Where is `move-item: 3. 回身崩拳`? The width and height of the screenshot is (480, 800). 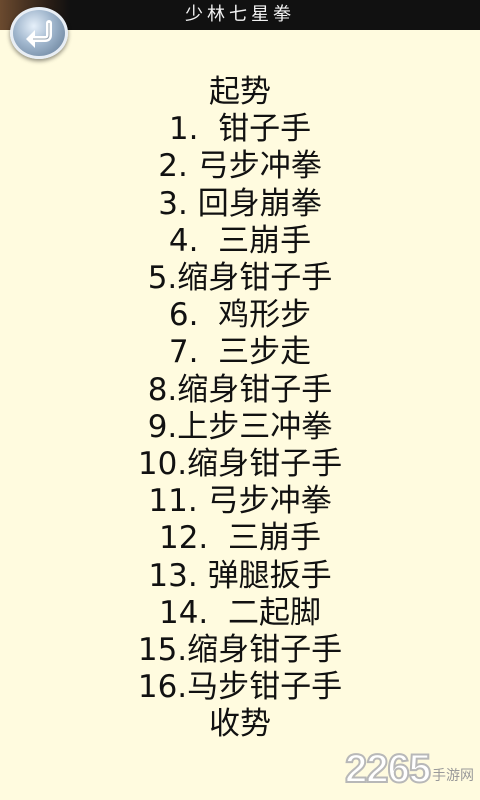 move-item: 3. 回身崩拳 is located at coordinates (240, 203).